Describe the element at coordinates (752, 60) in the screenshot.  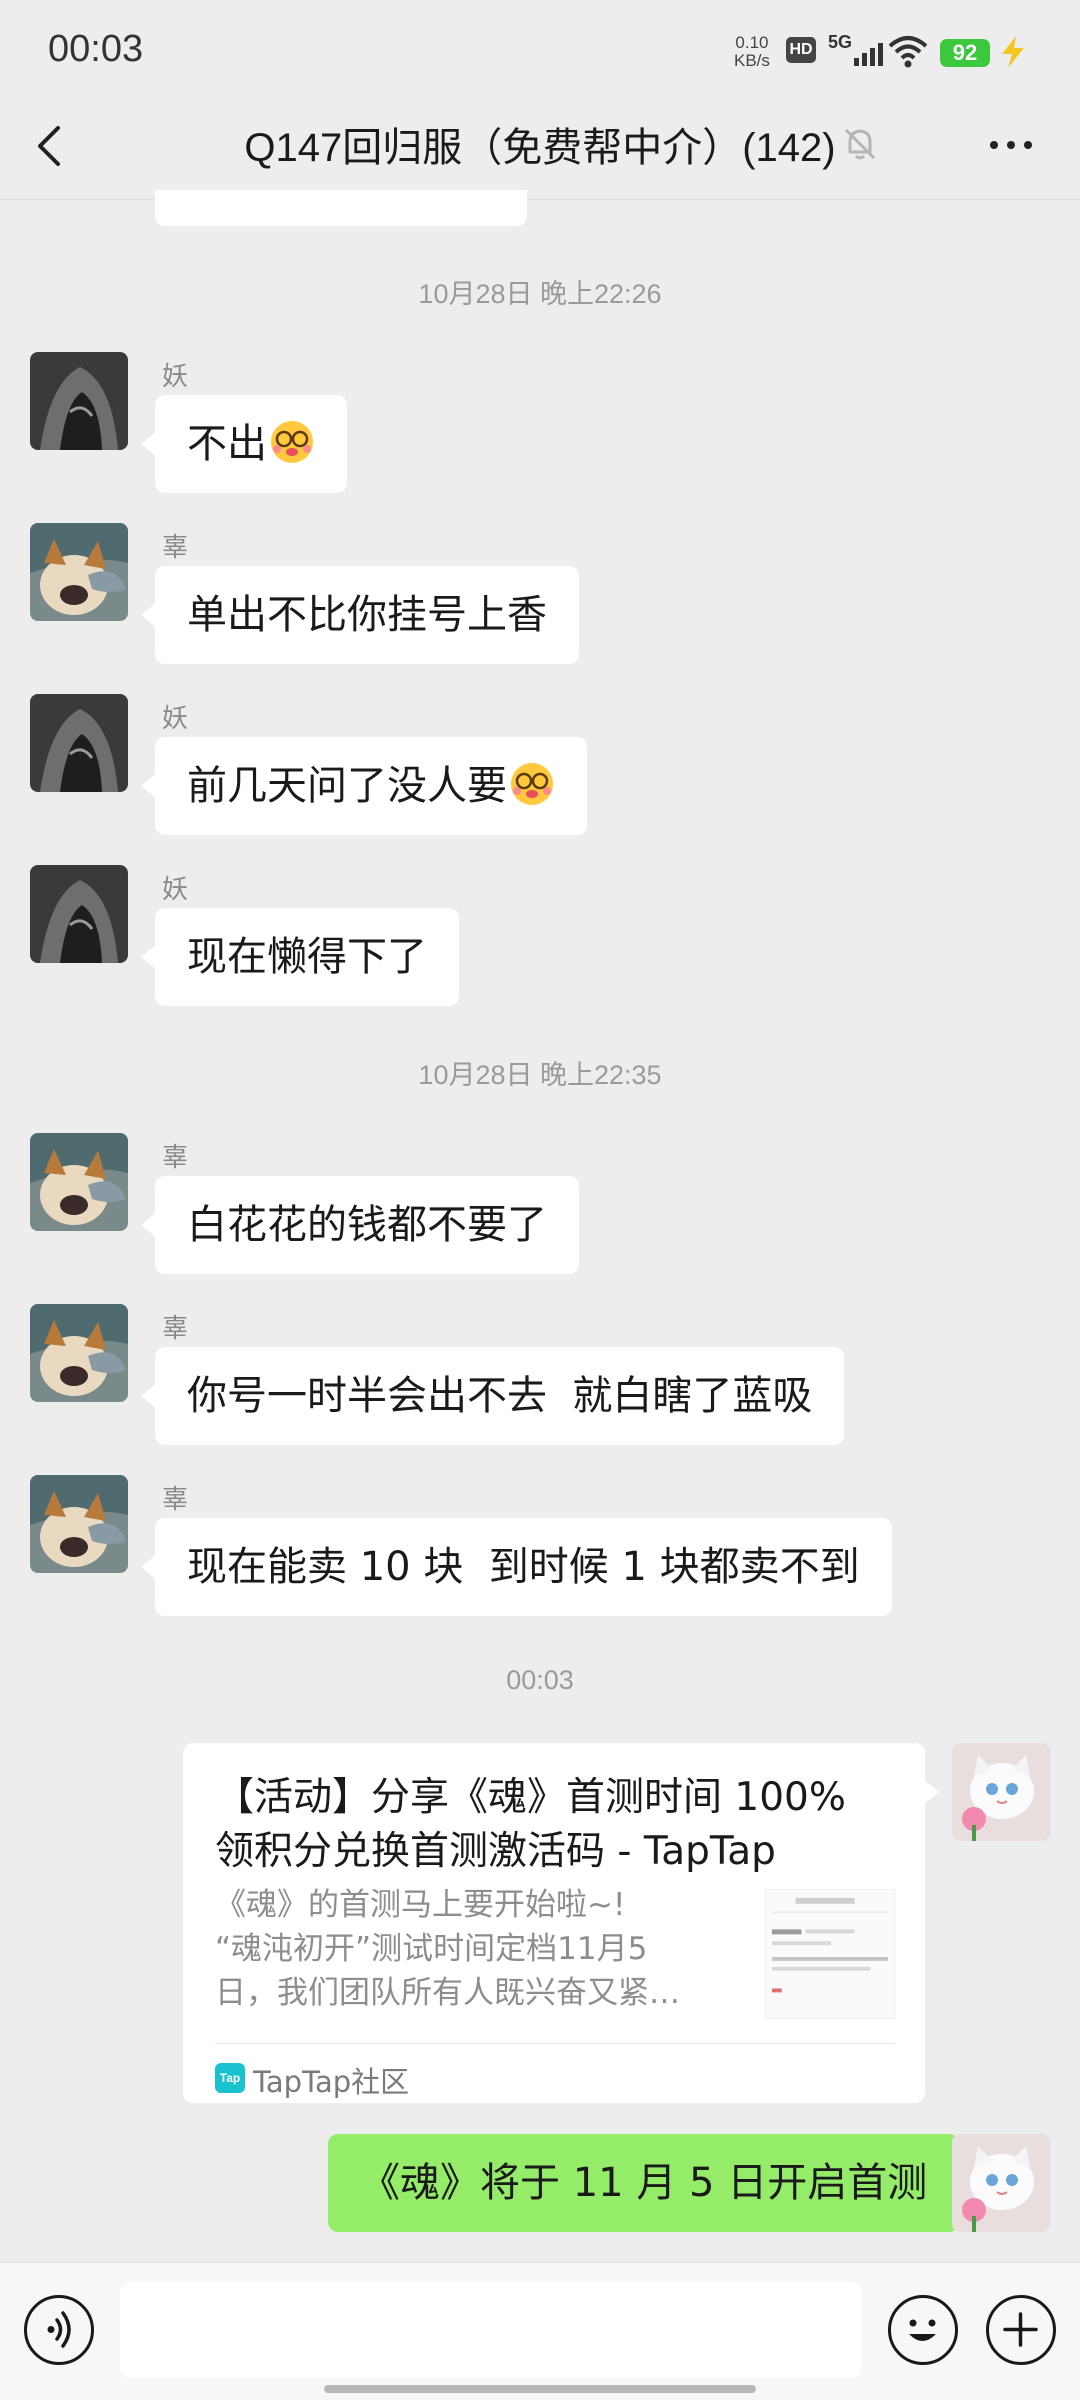
I see `net-speed-unit: KB/s` at that location.